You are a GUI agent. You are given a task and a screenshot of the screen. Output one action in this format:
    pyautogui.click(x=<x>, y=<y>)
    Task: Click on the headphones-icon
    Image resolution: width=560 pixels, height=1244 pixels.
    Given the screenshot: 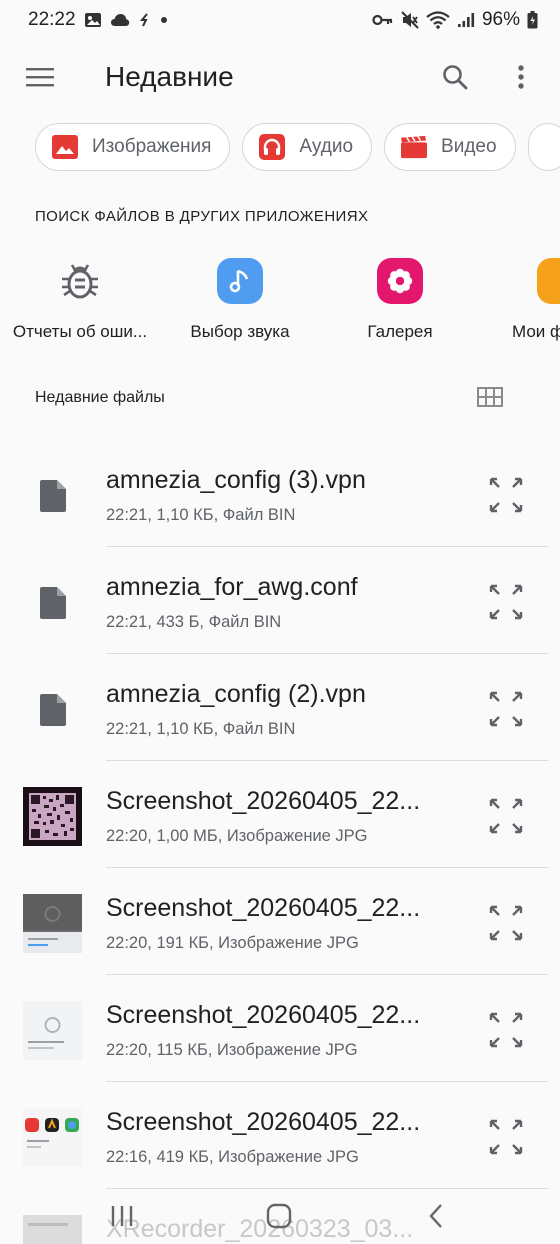 What is the action you would take?
    pyautogui.click(x=272, y=147)
    